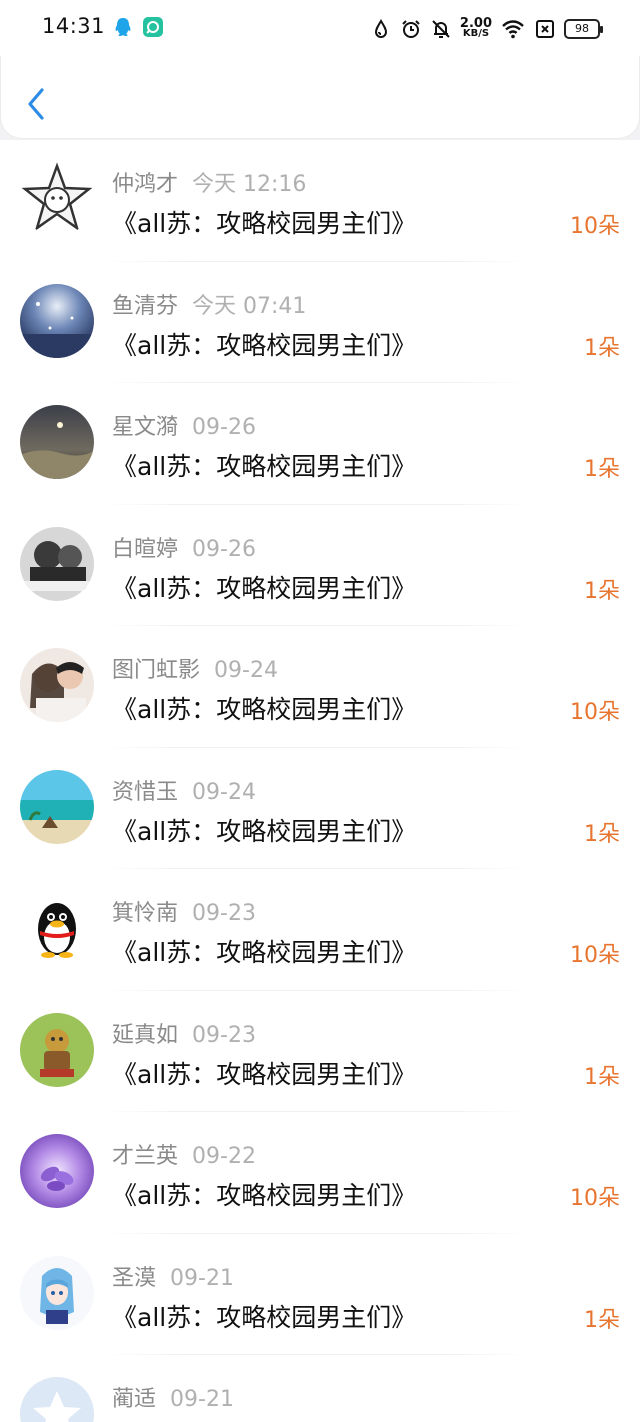 Image resolution: width=640 pixels, height=1422 pixels. Describe the element at coordinates (184, 425) in the screenshot. I see `item-meta: 星文漪 09-26` at that location.